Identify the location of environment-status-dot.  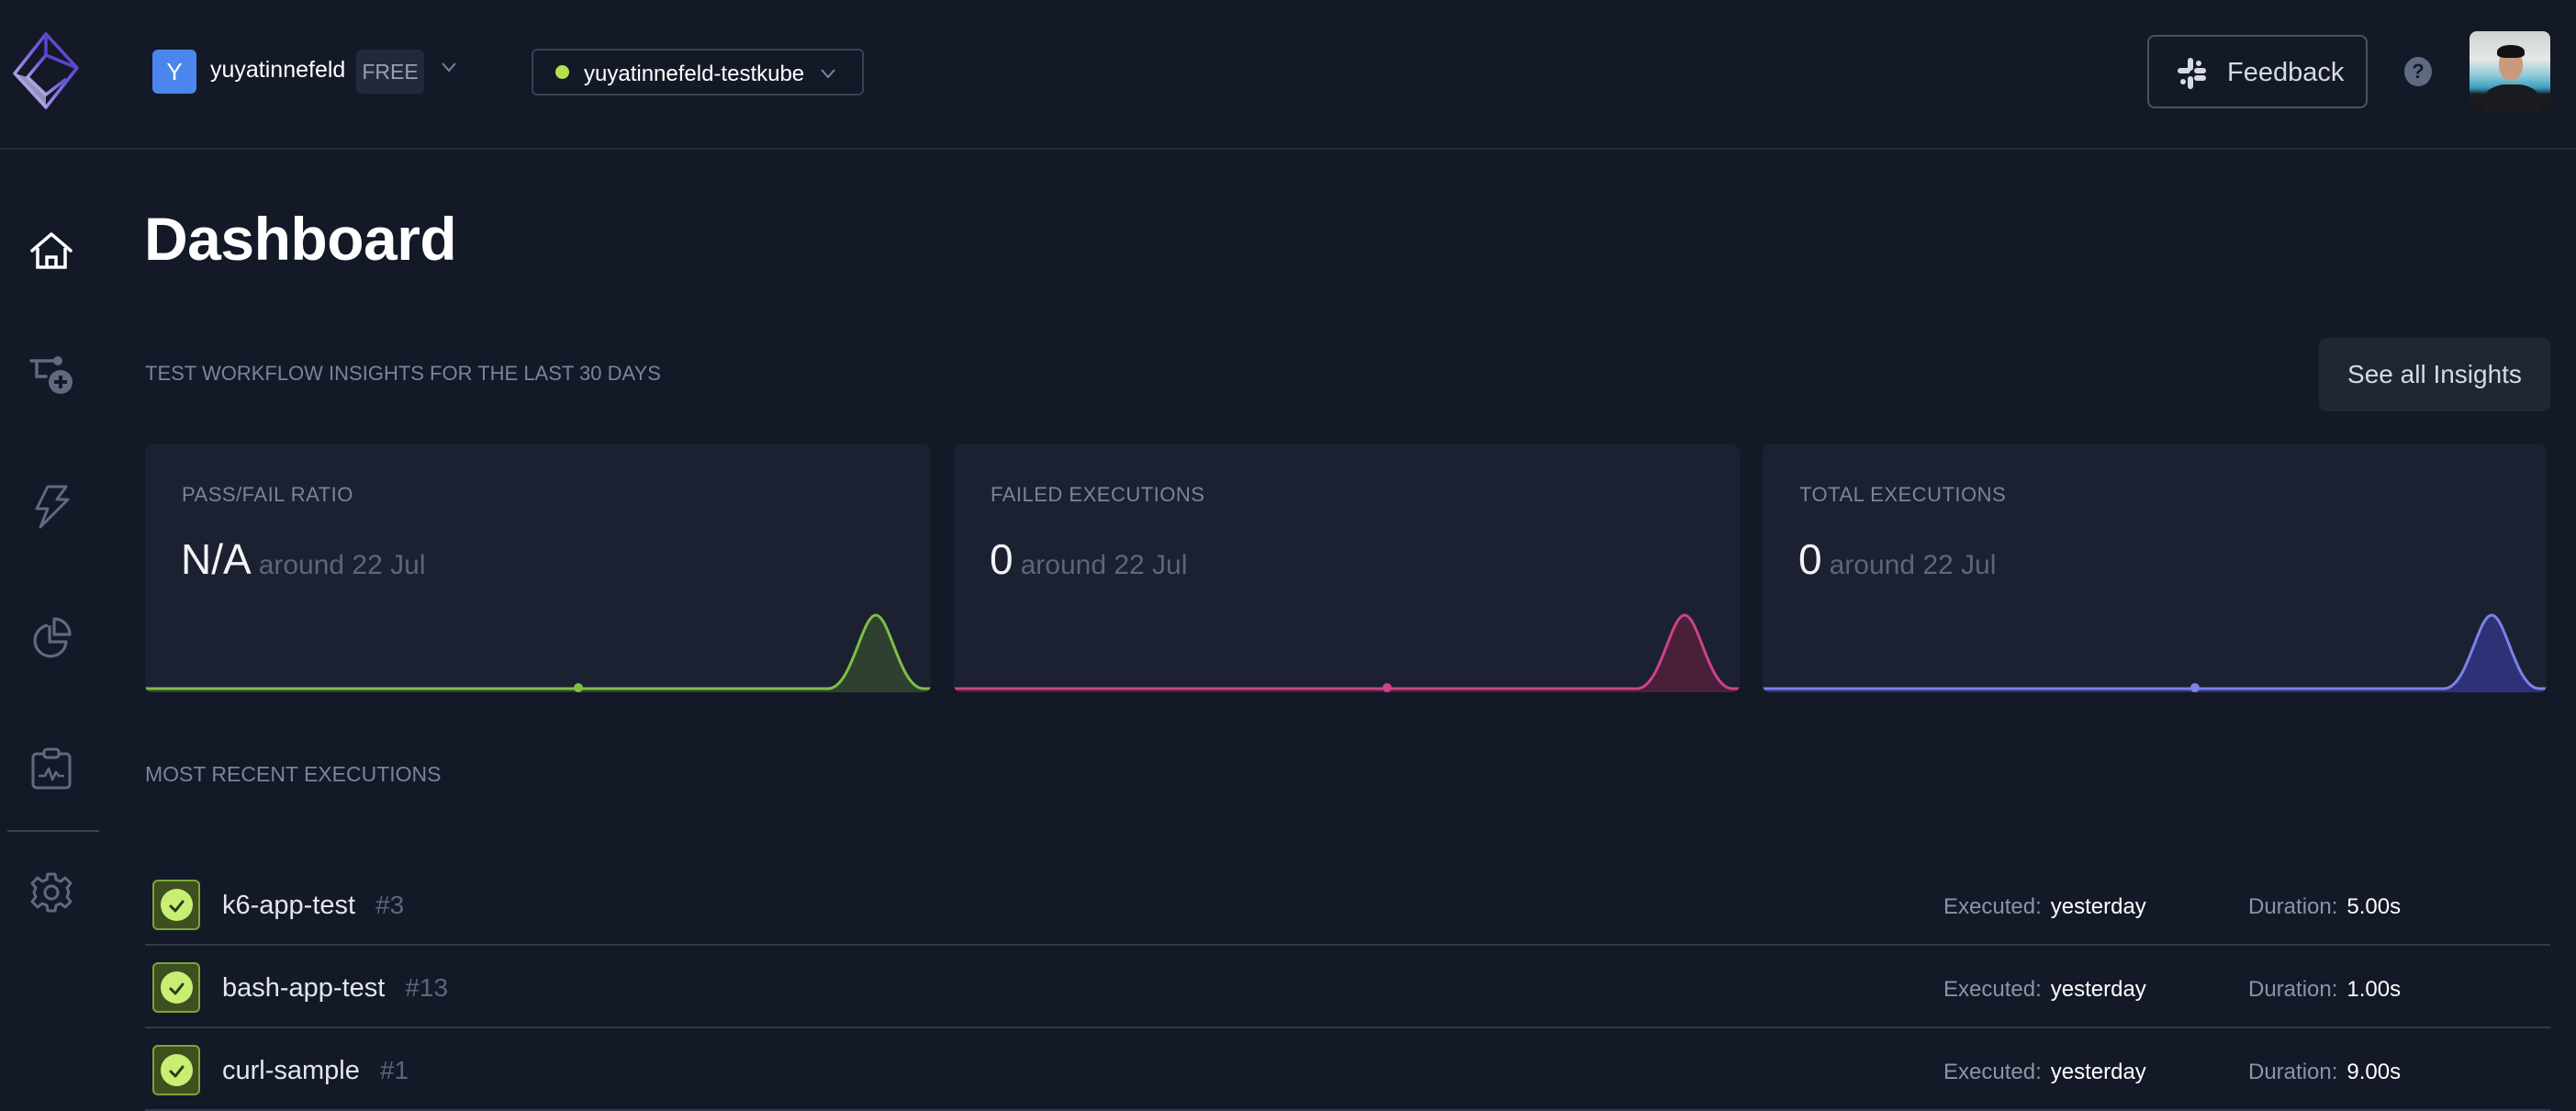
(562, 72).